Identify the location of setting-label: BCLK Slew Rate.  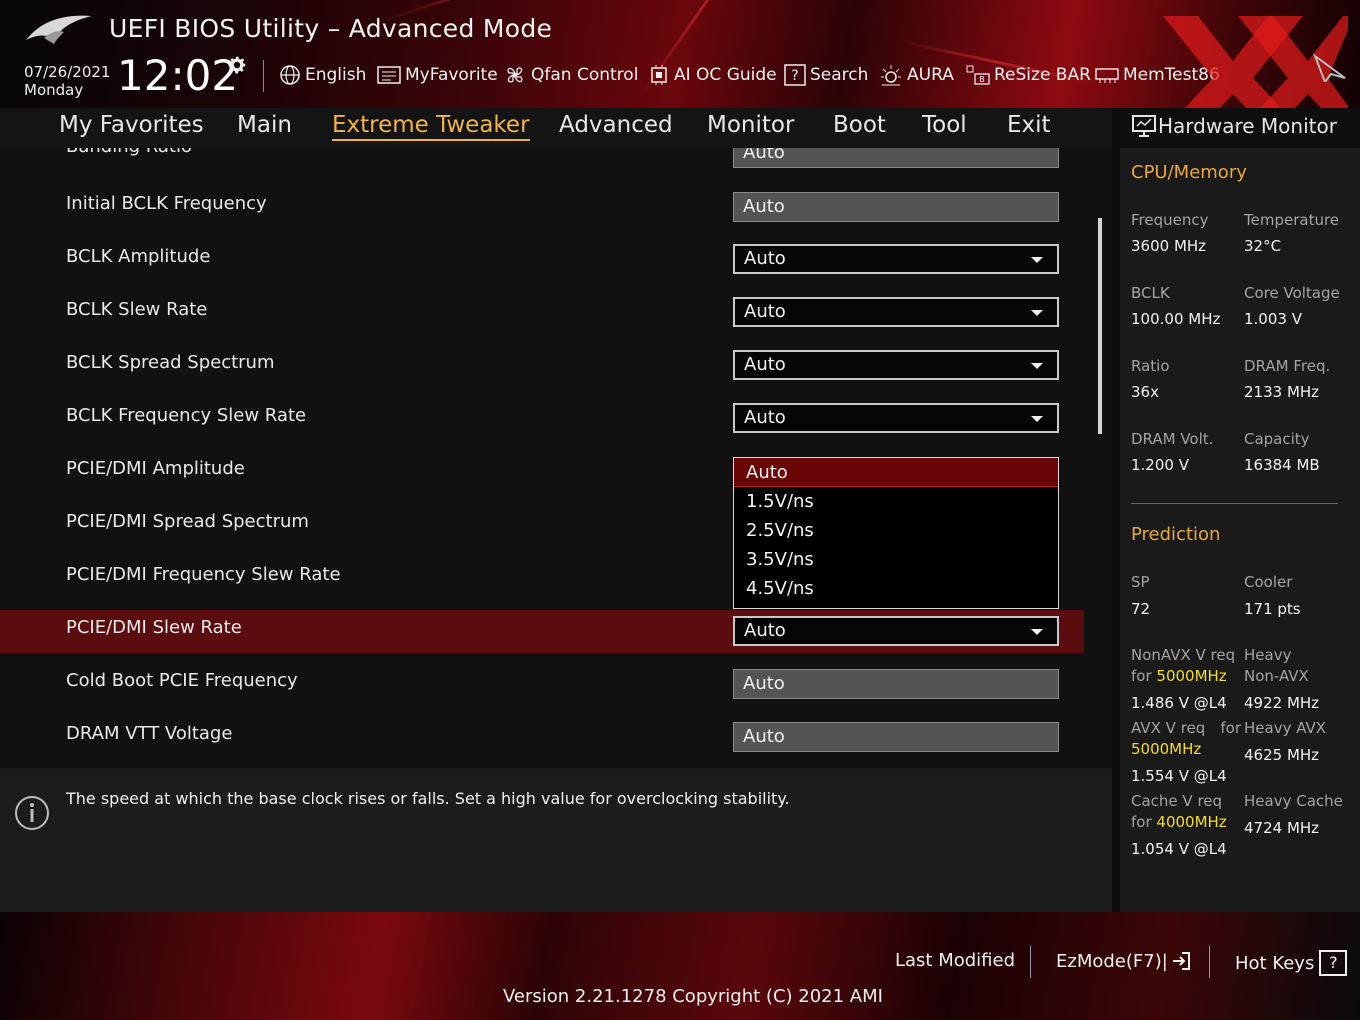
(137, 309).